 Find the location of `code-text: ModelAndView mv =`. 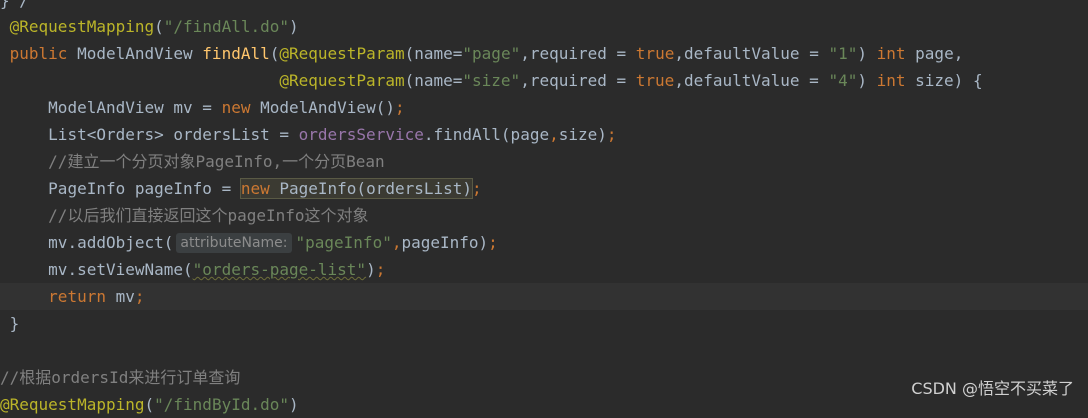

code-text: ModelAndView mv = is located at coordinates (115, 107).